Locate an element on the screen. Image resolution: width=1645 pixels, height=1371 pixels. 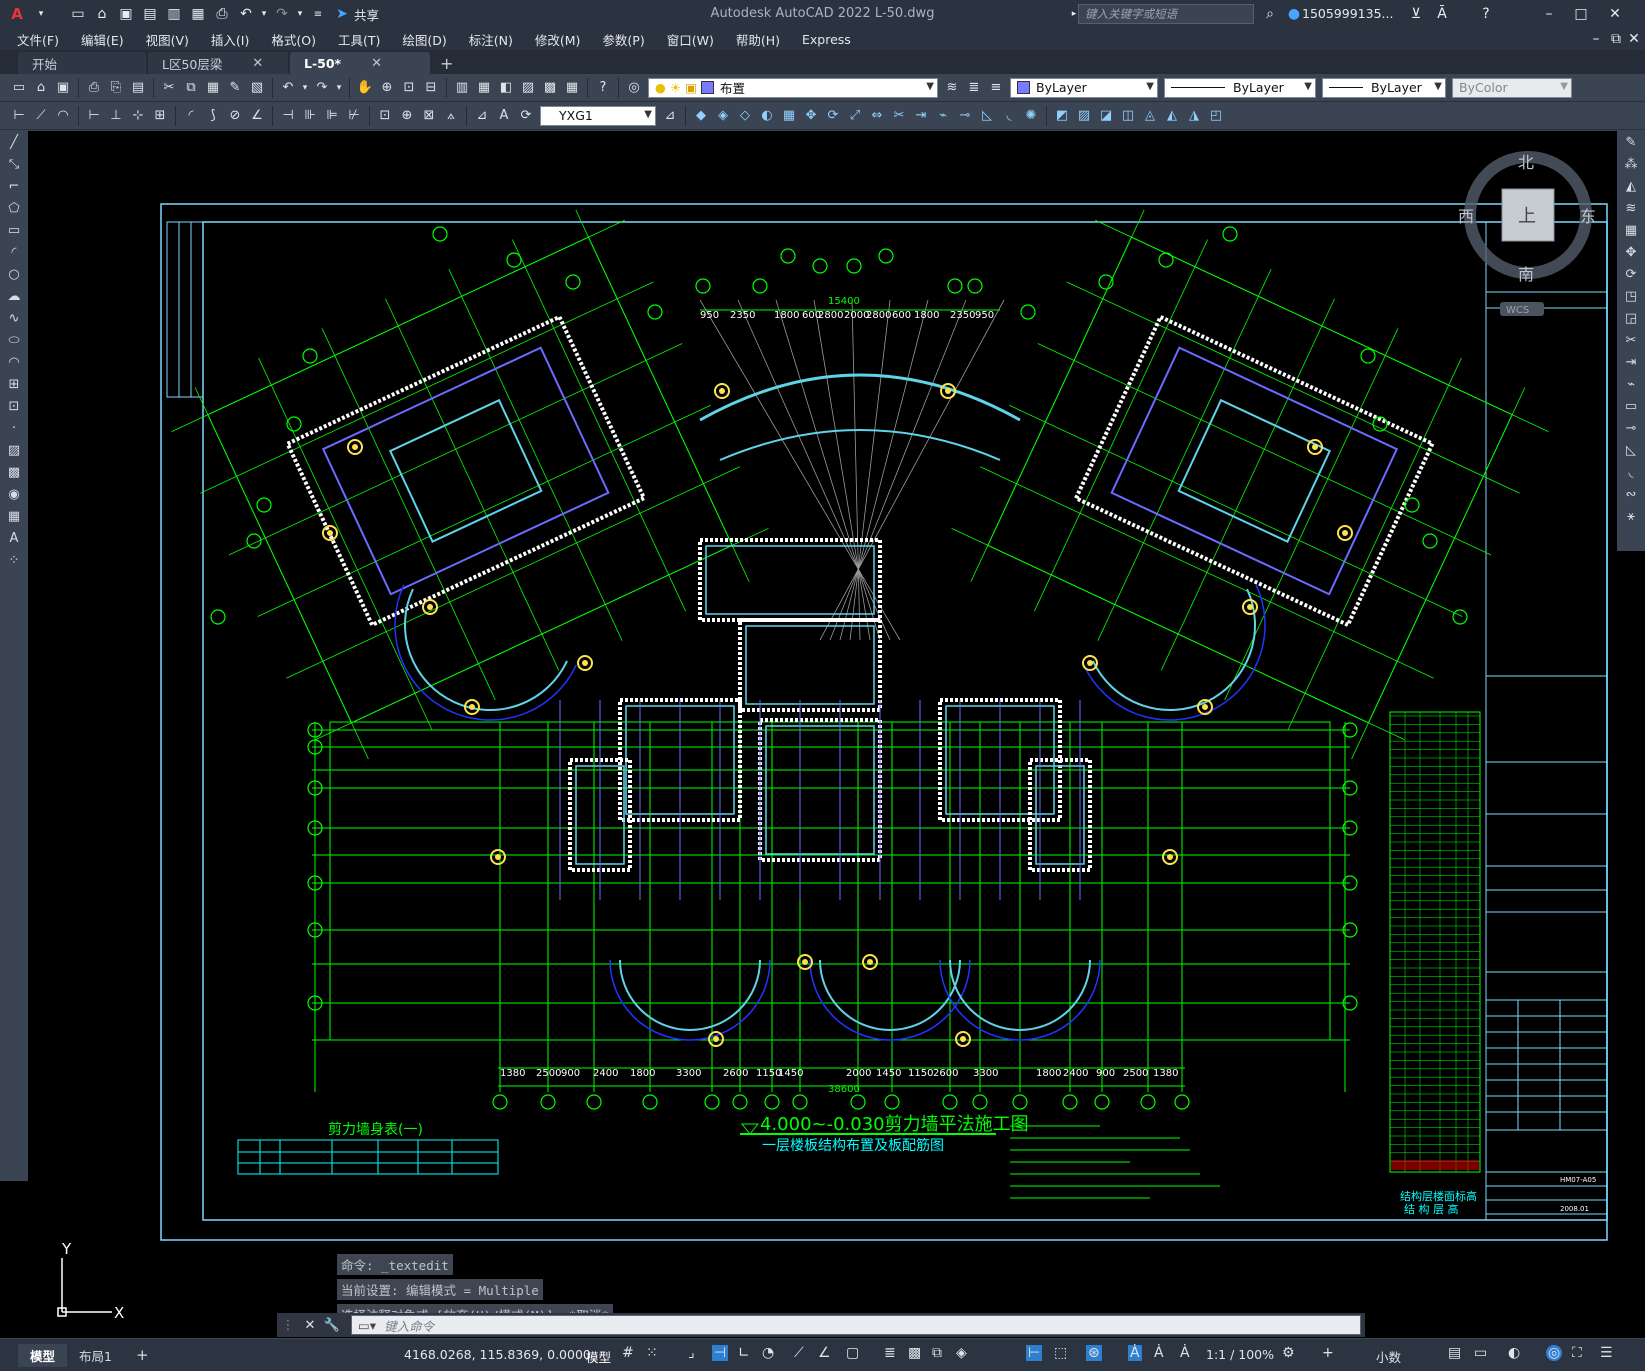
xline-icon: ⤡ is located at coordinates (14, 164).